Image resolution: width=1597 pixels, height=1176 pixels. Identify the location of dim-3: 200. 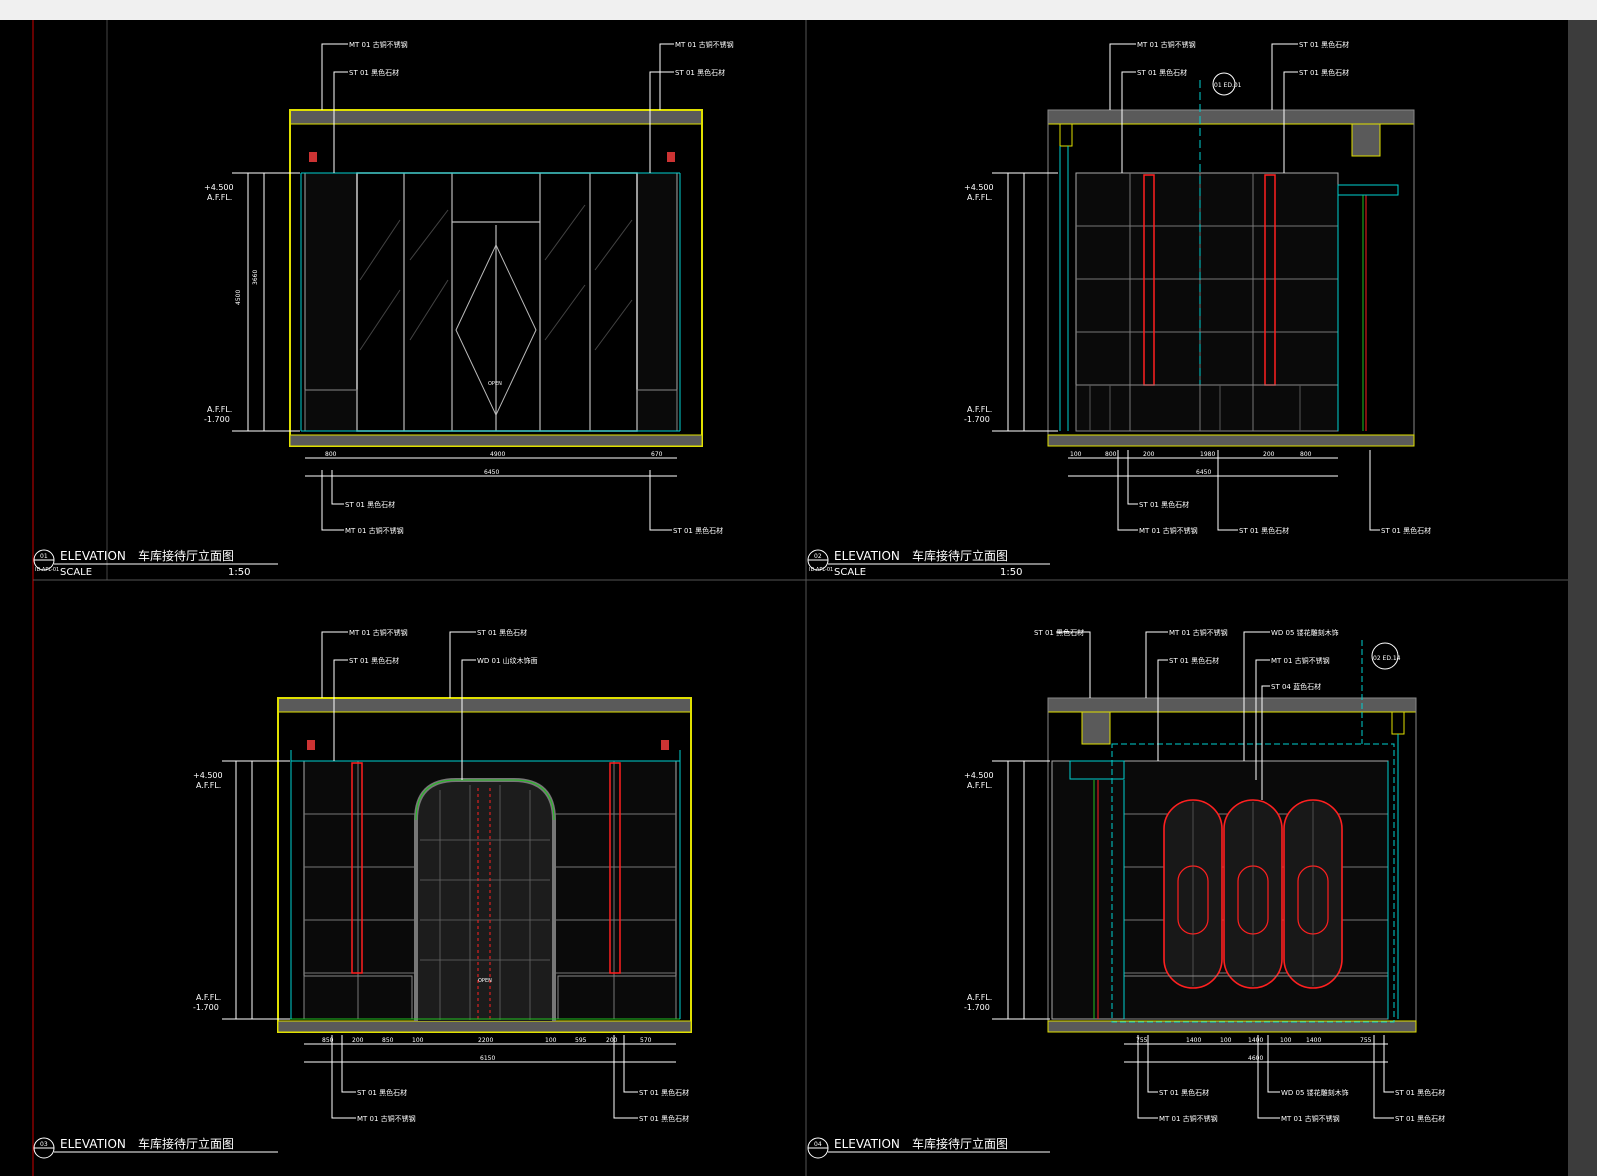
(1149, 454).